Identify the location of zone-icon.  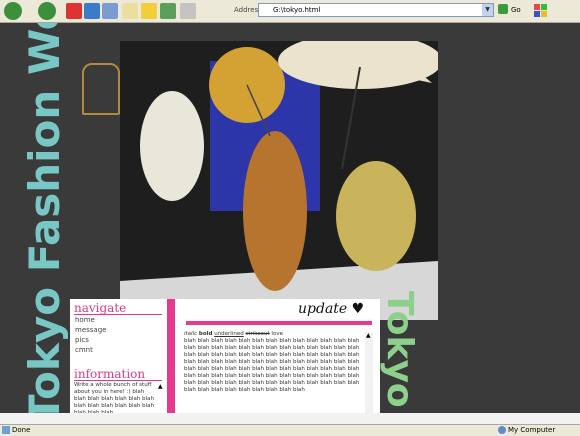
(502, 430).